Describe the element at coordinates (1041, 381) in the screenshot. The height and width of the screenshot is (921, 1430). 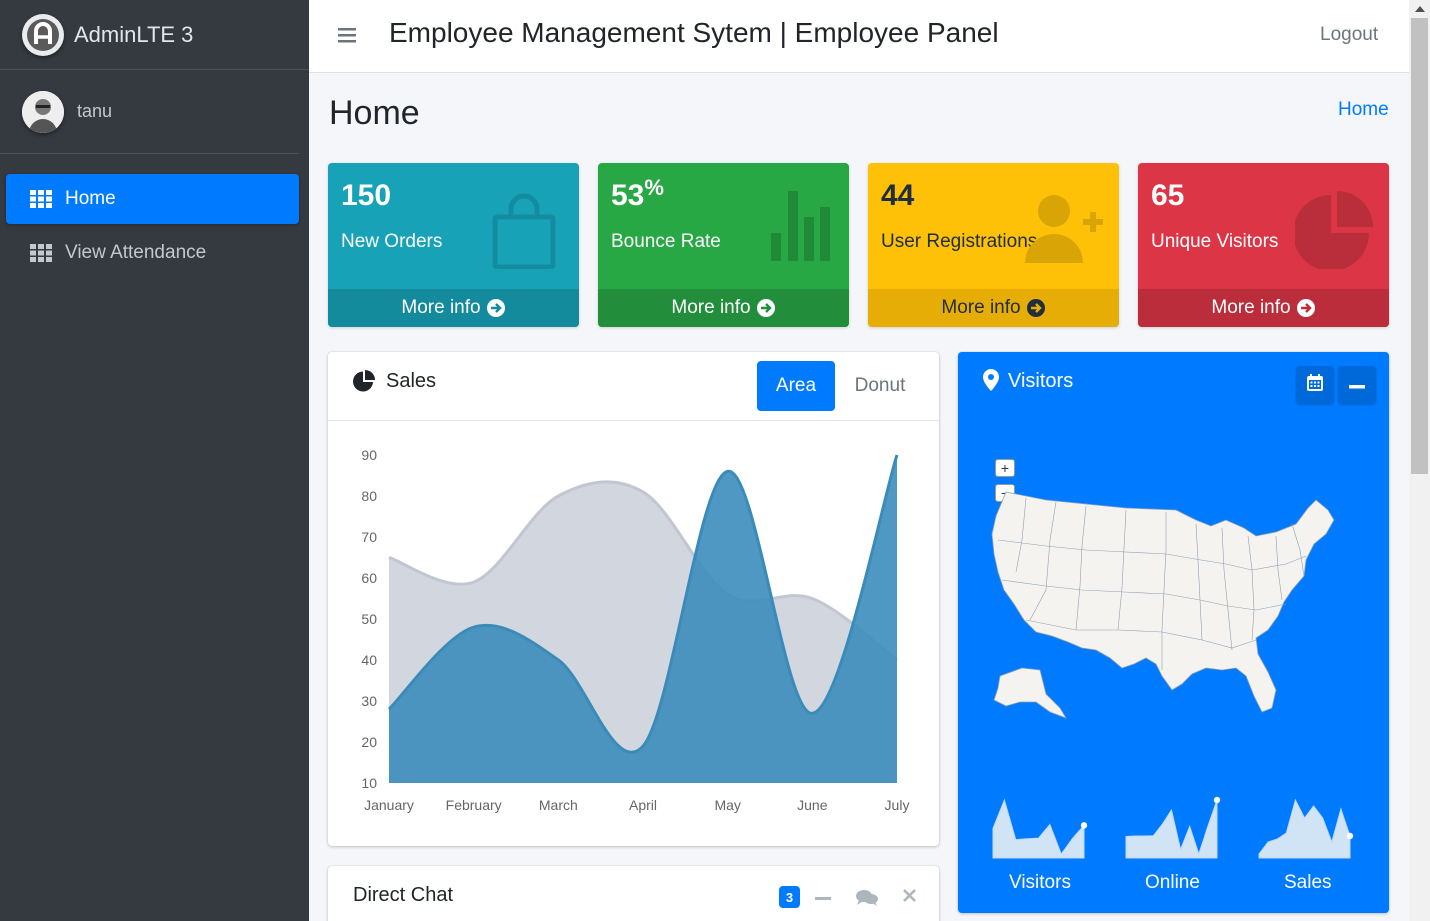
I see `visitors-title: Visitors` at that location.